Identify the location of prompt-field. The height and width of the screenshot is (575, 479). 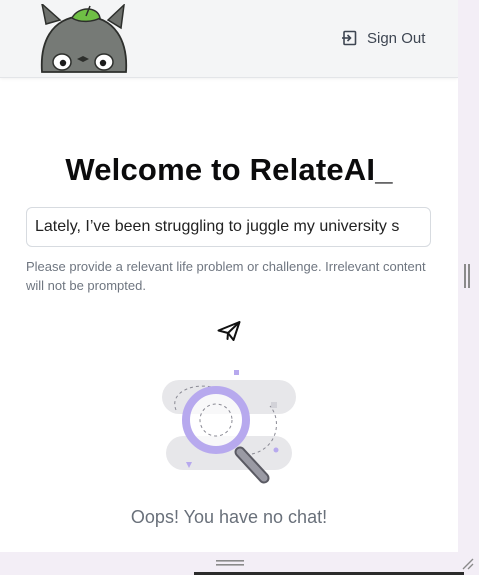
(228, 227).